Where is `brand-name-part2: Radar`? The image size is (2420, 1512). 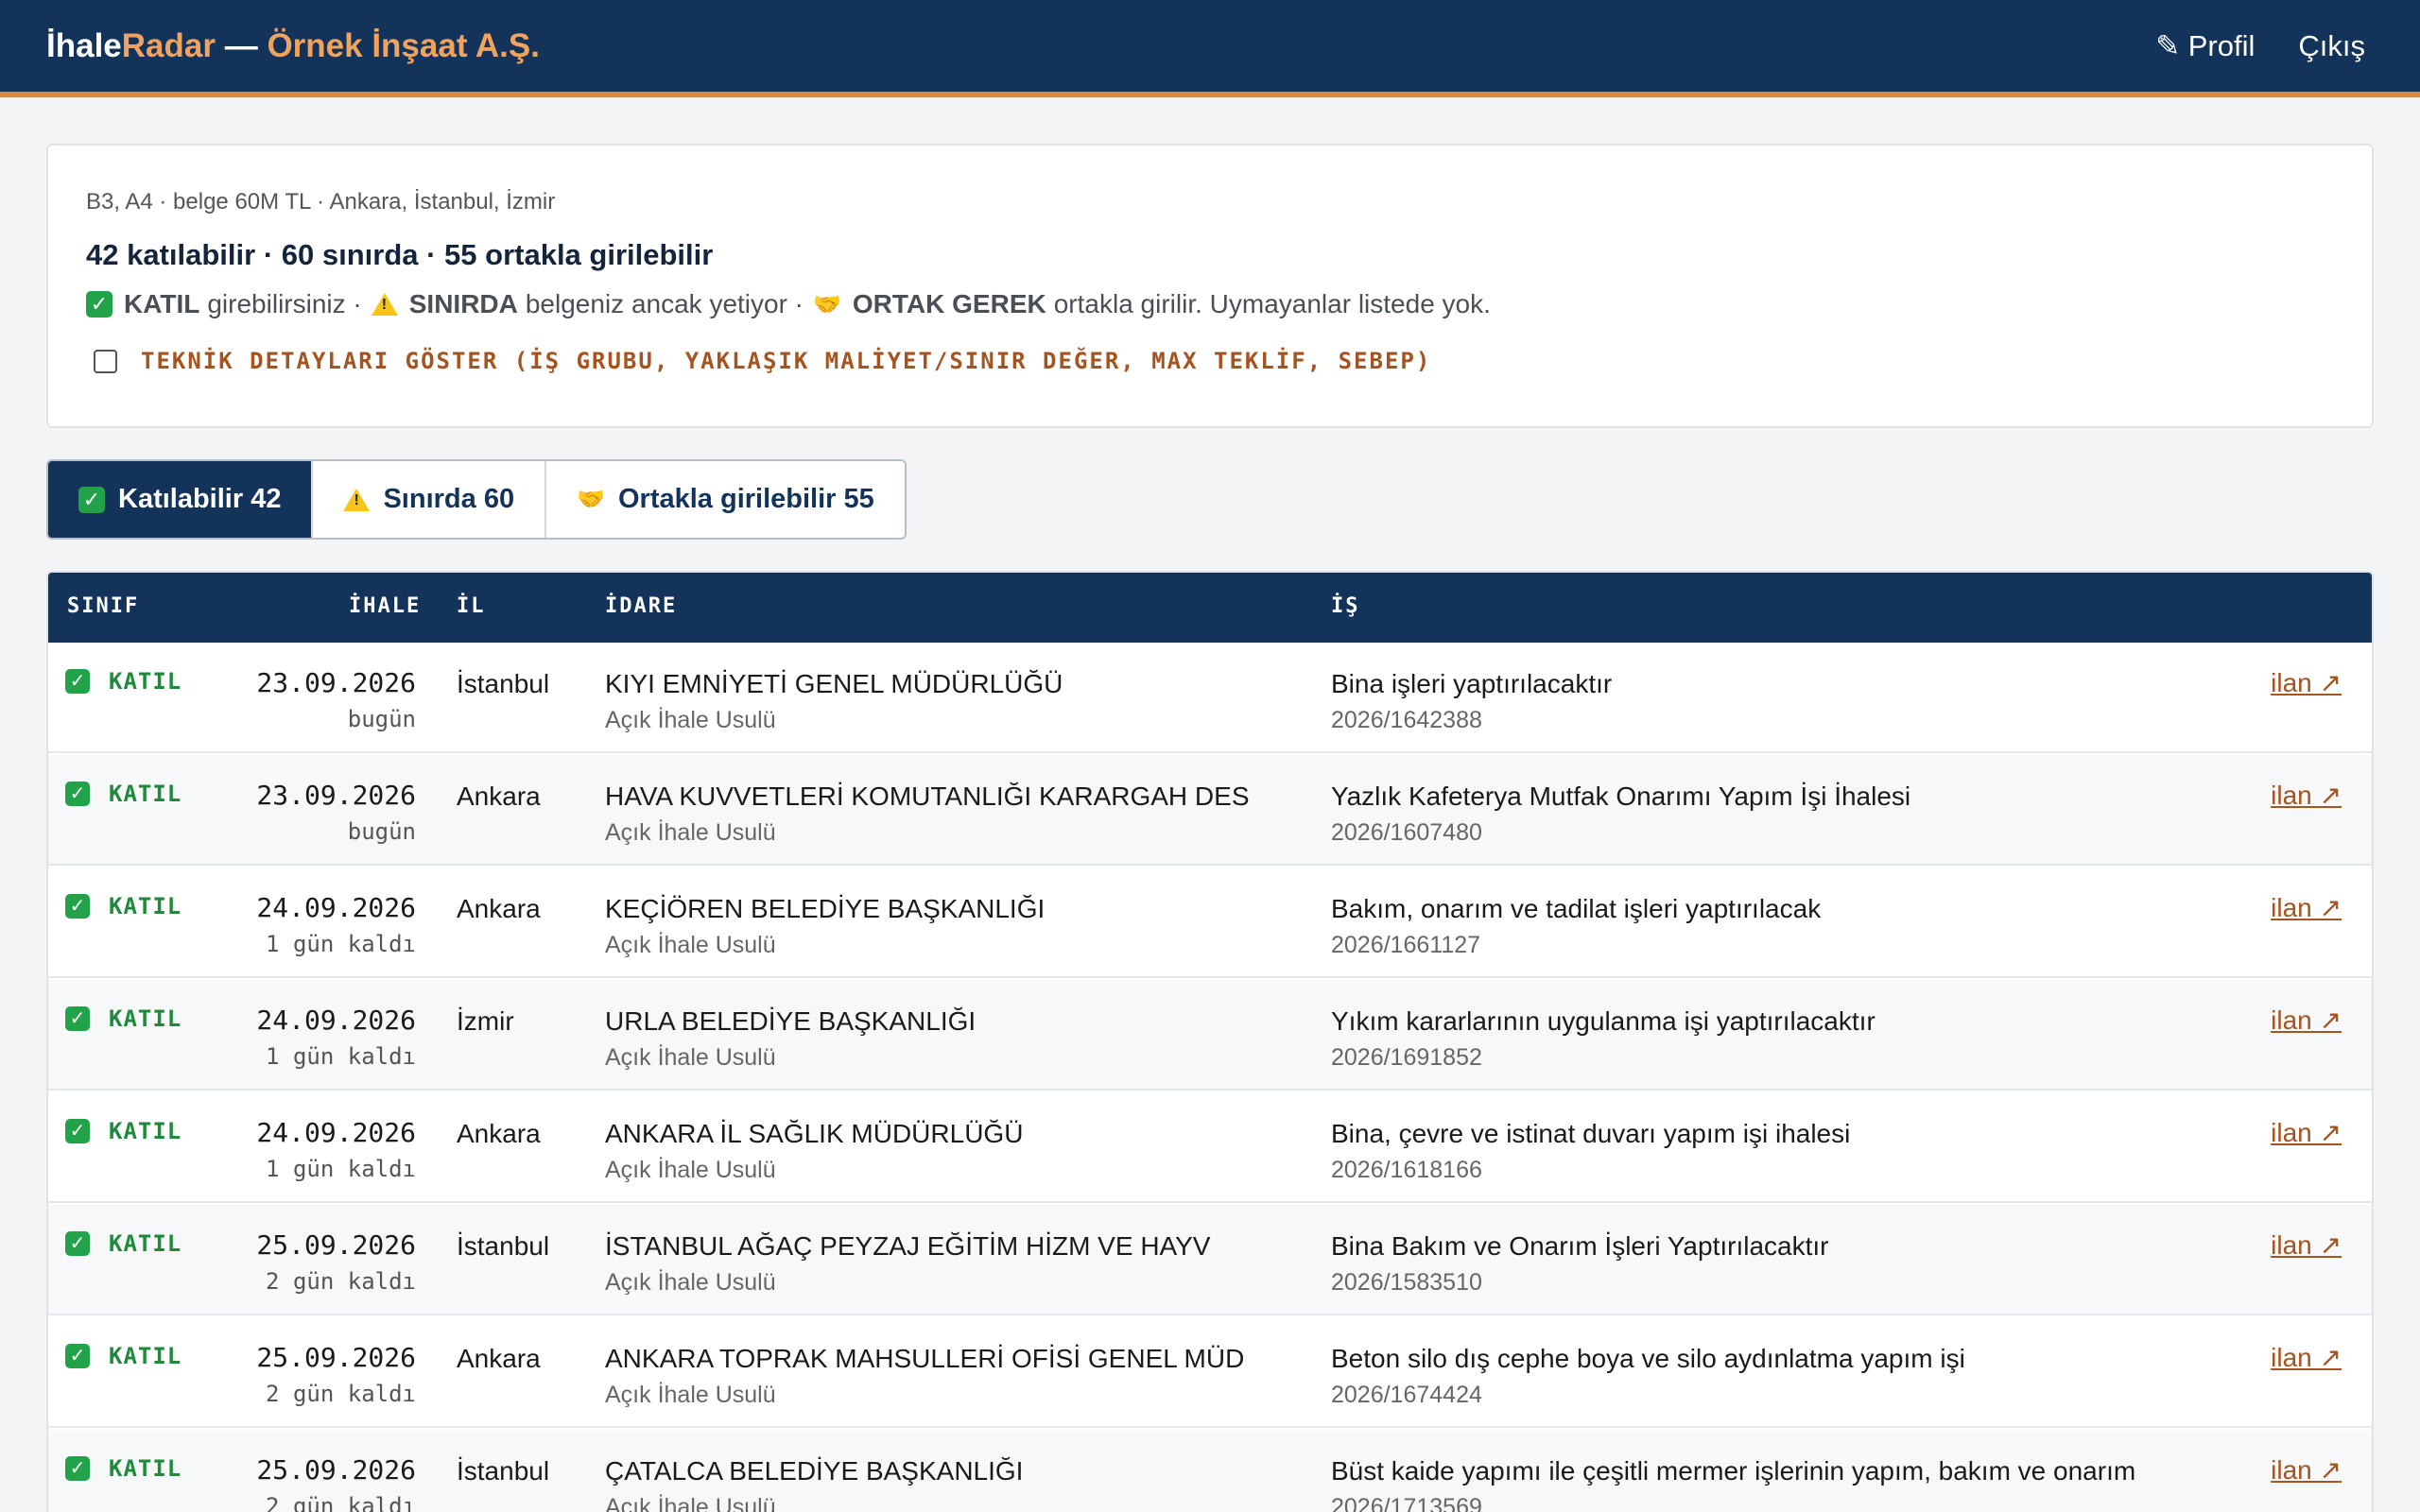
brand-name-part2: Radar is located at coordinates (169, 45).